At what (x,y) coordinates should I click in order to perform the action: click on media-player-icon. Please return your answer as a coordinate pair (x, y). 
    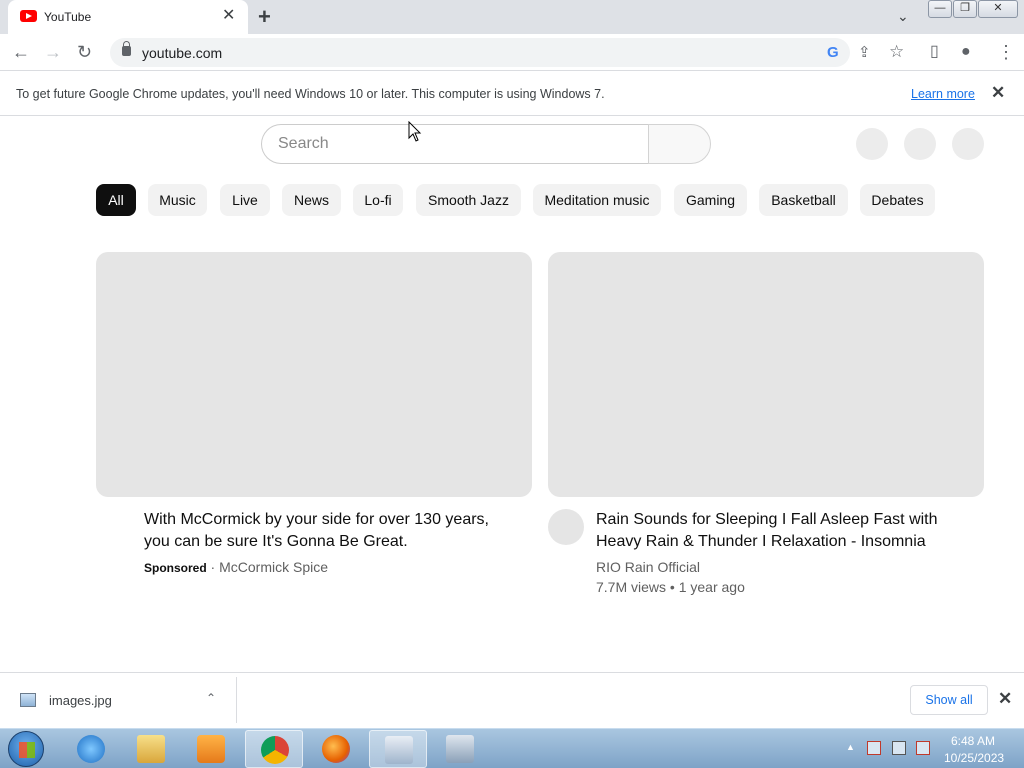
    Looking at the image, I should click on (211, 749).